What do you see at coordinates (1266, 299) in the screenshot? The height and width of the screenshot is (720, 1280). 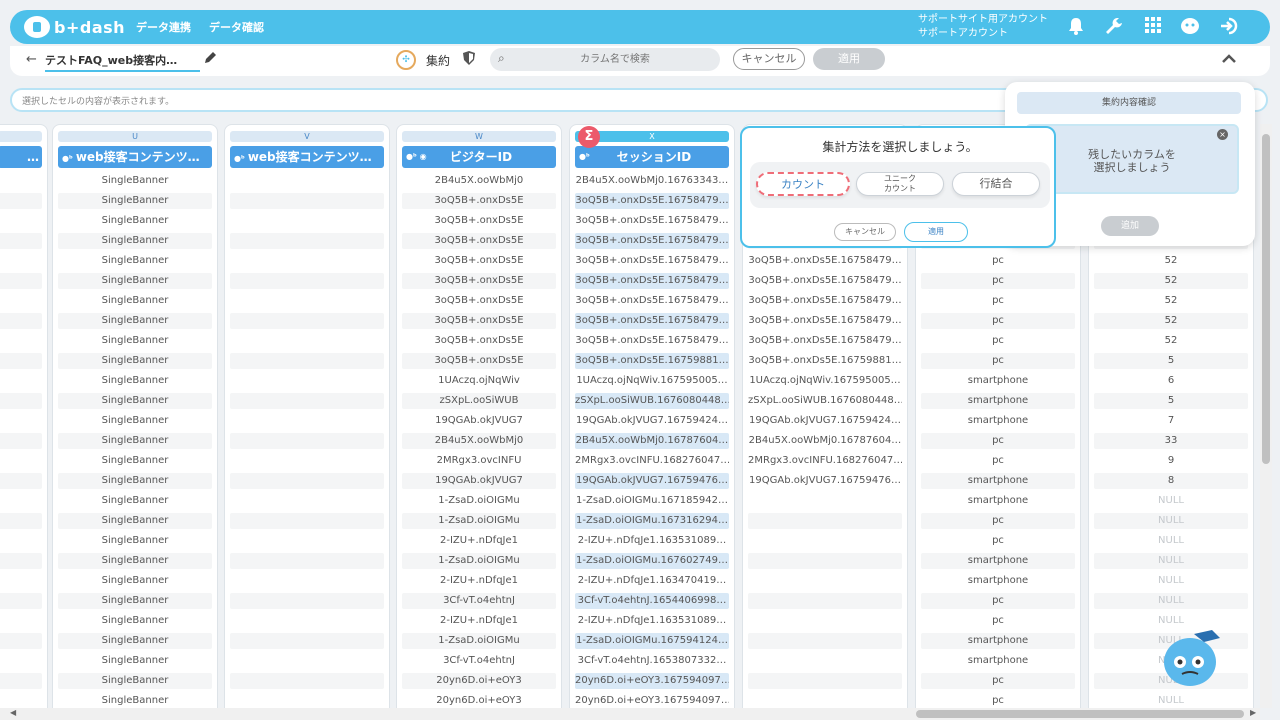 I see `scroll-thumb` at bounding box center [1266, 299].